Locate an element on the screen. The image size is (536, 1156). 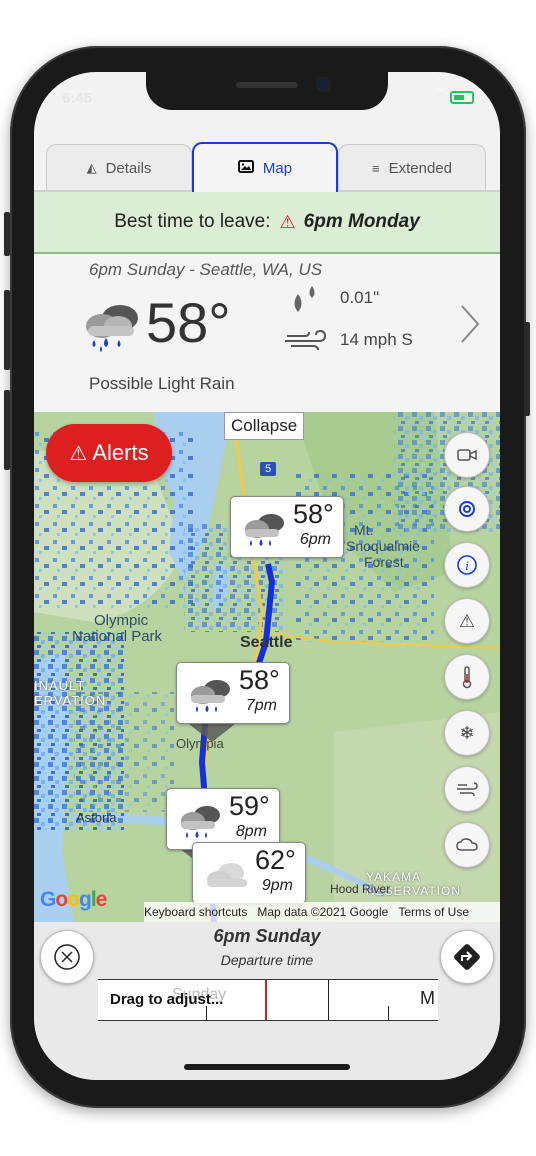
precipitation-icon is located at coordinates (304, 299).